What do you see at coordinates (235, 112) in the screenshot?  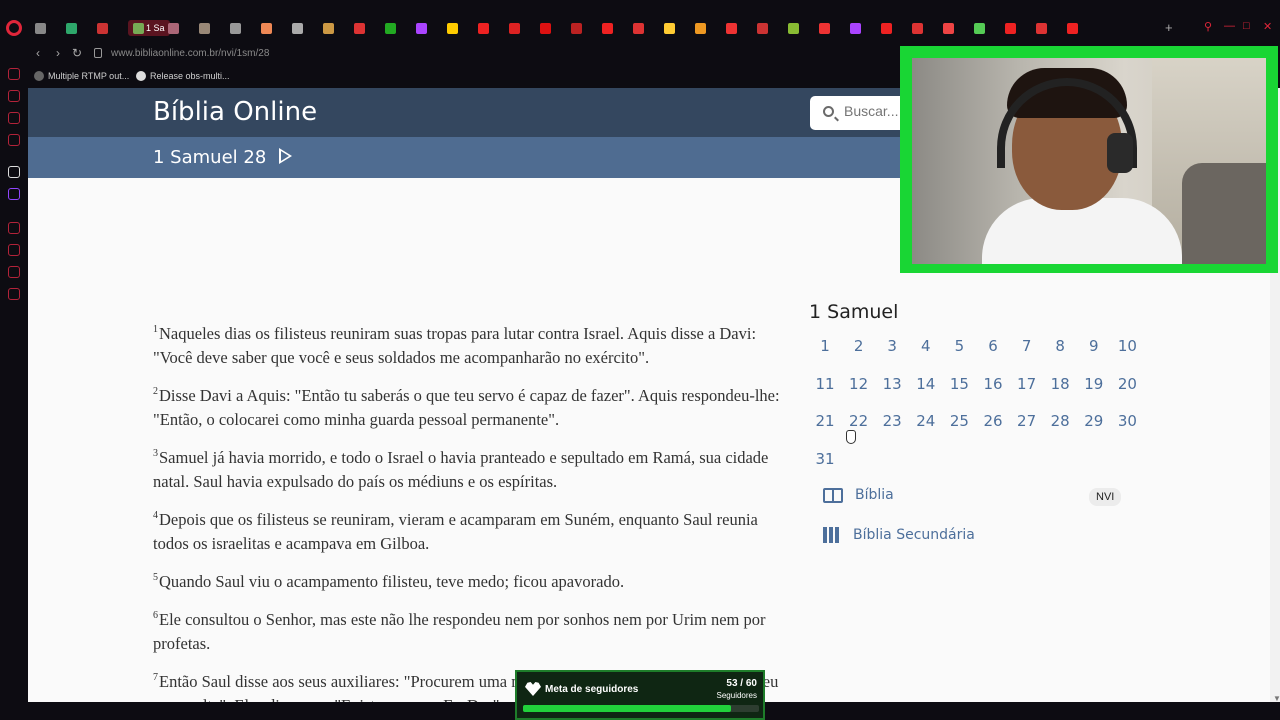 I see `site-title: Bíblia Online` at bounding box center [235, 112].